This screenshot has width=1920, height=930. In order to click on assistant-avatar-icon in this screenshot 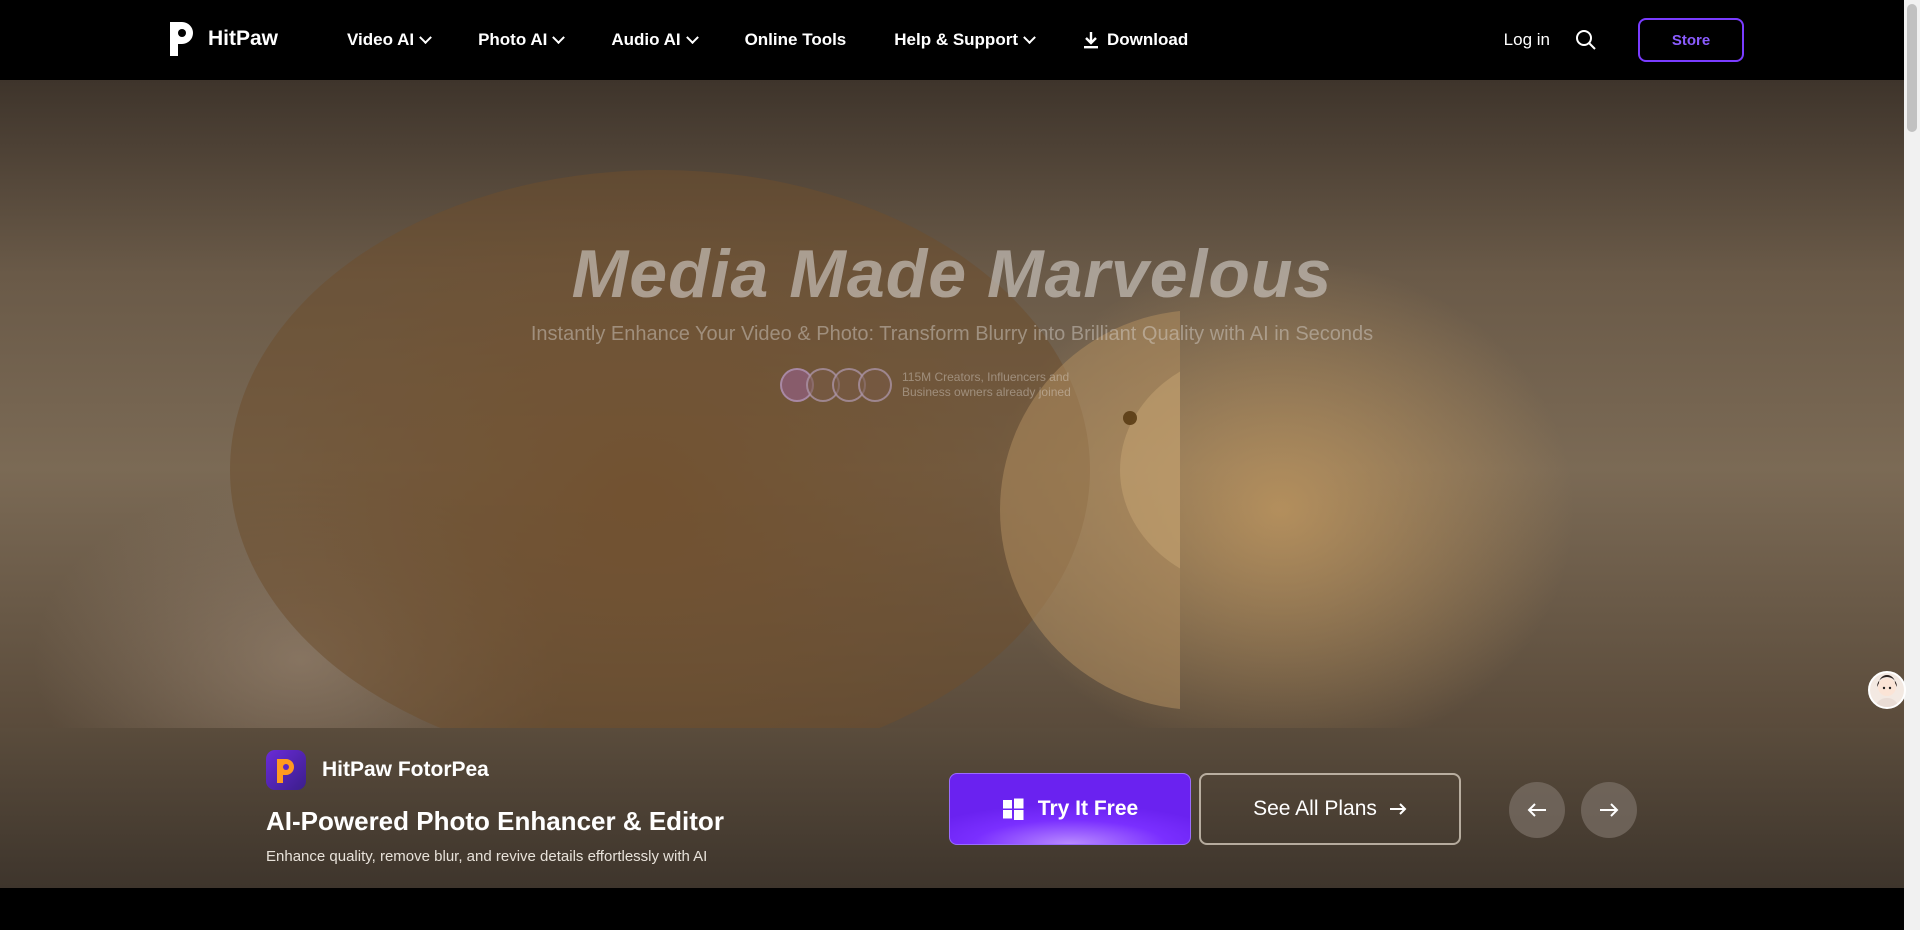, I will do `click(1887, 691)`.